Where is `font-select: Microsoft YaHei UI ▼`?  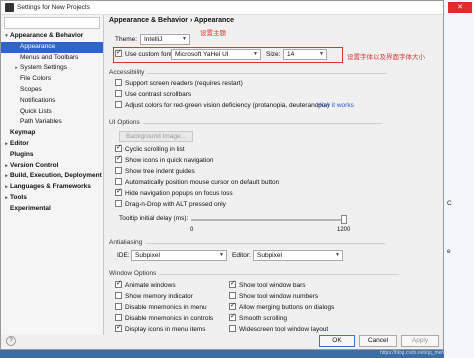 font-select: Microsoft YaHei UI ▼ is located at coordinates (216, 54).